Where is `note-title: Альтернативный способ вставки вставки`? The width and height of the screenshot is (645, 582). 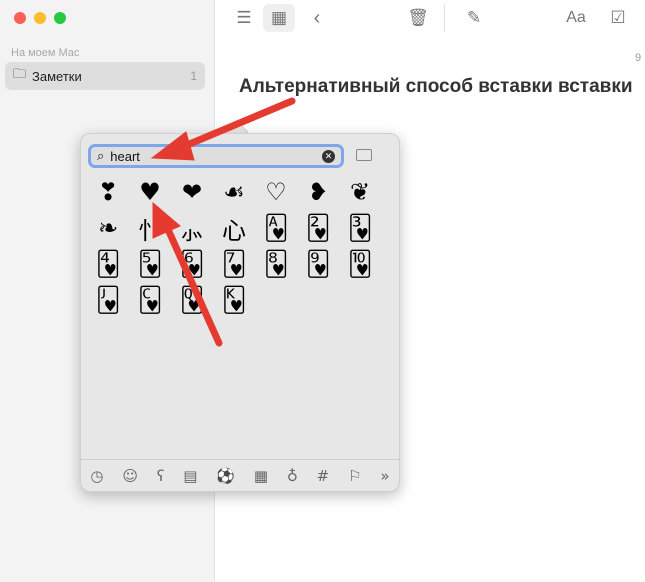
note-title: Альтернативный способ вставки вставки is located at coordinates (436, 87).